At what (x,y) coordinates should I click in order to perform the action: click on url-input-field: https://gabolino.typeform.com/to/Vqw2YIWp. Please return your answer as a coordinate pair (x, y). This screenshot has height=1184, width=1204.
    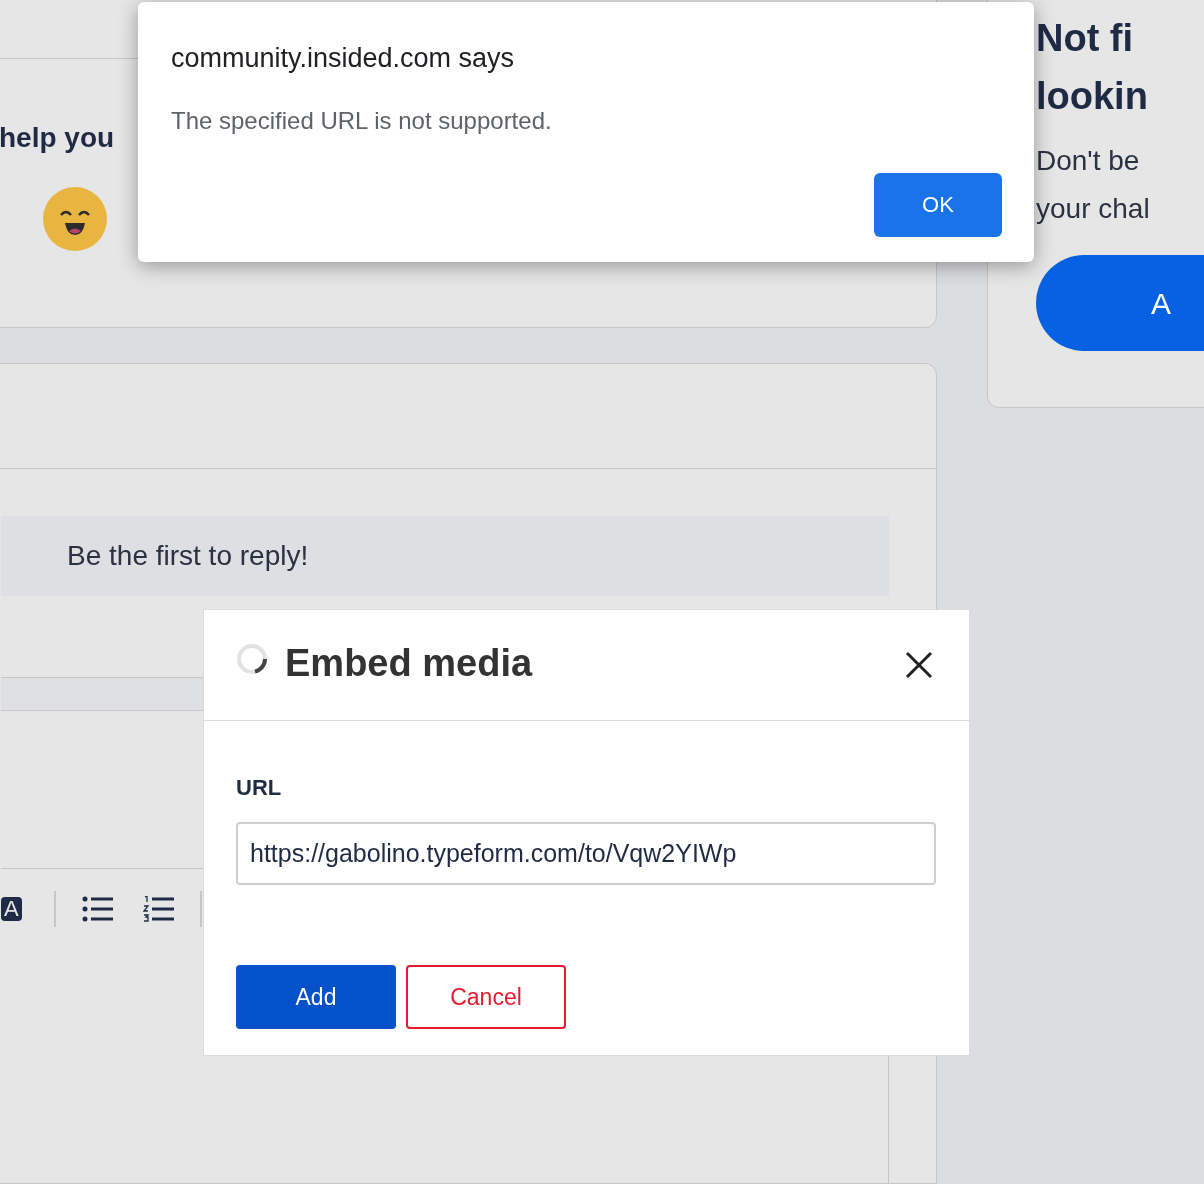
    Looking at the image, I should click on (586, 853).